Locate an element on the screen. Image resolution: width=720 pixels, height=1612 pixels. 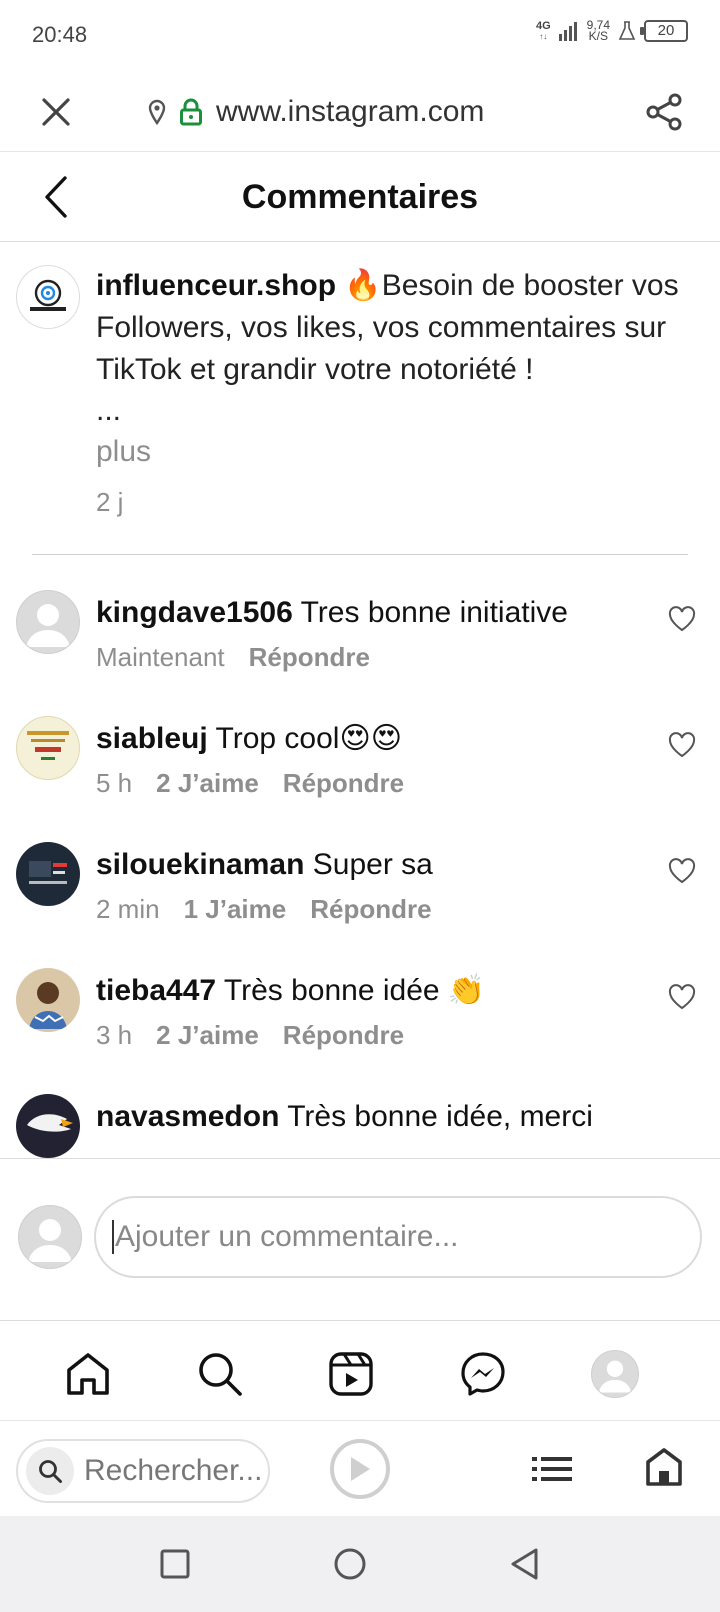
browser-toolbar: www.instagram.com is located at coordinates (360, 112).